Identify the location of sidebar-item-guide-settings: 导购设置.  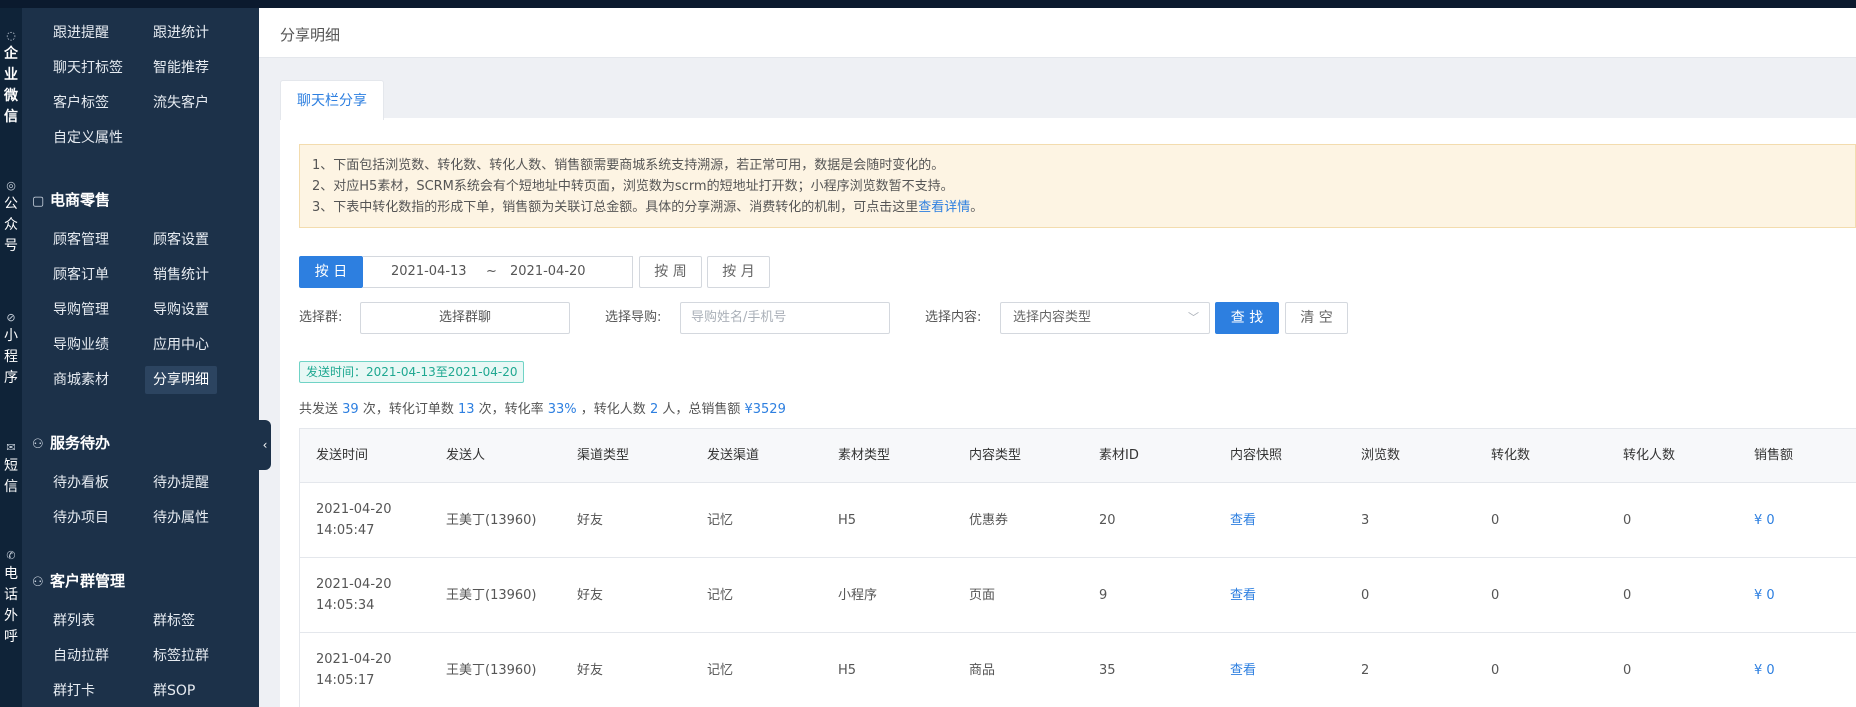
(181, 310).